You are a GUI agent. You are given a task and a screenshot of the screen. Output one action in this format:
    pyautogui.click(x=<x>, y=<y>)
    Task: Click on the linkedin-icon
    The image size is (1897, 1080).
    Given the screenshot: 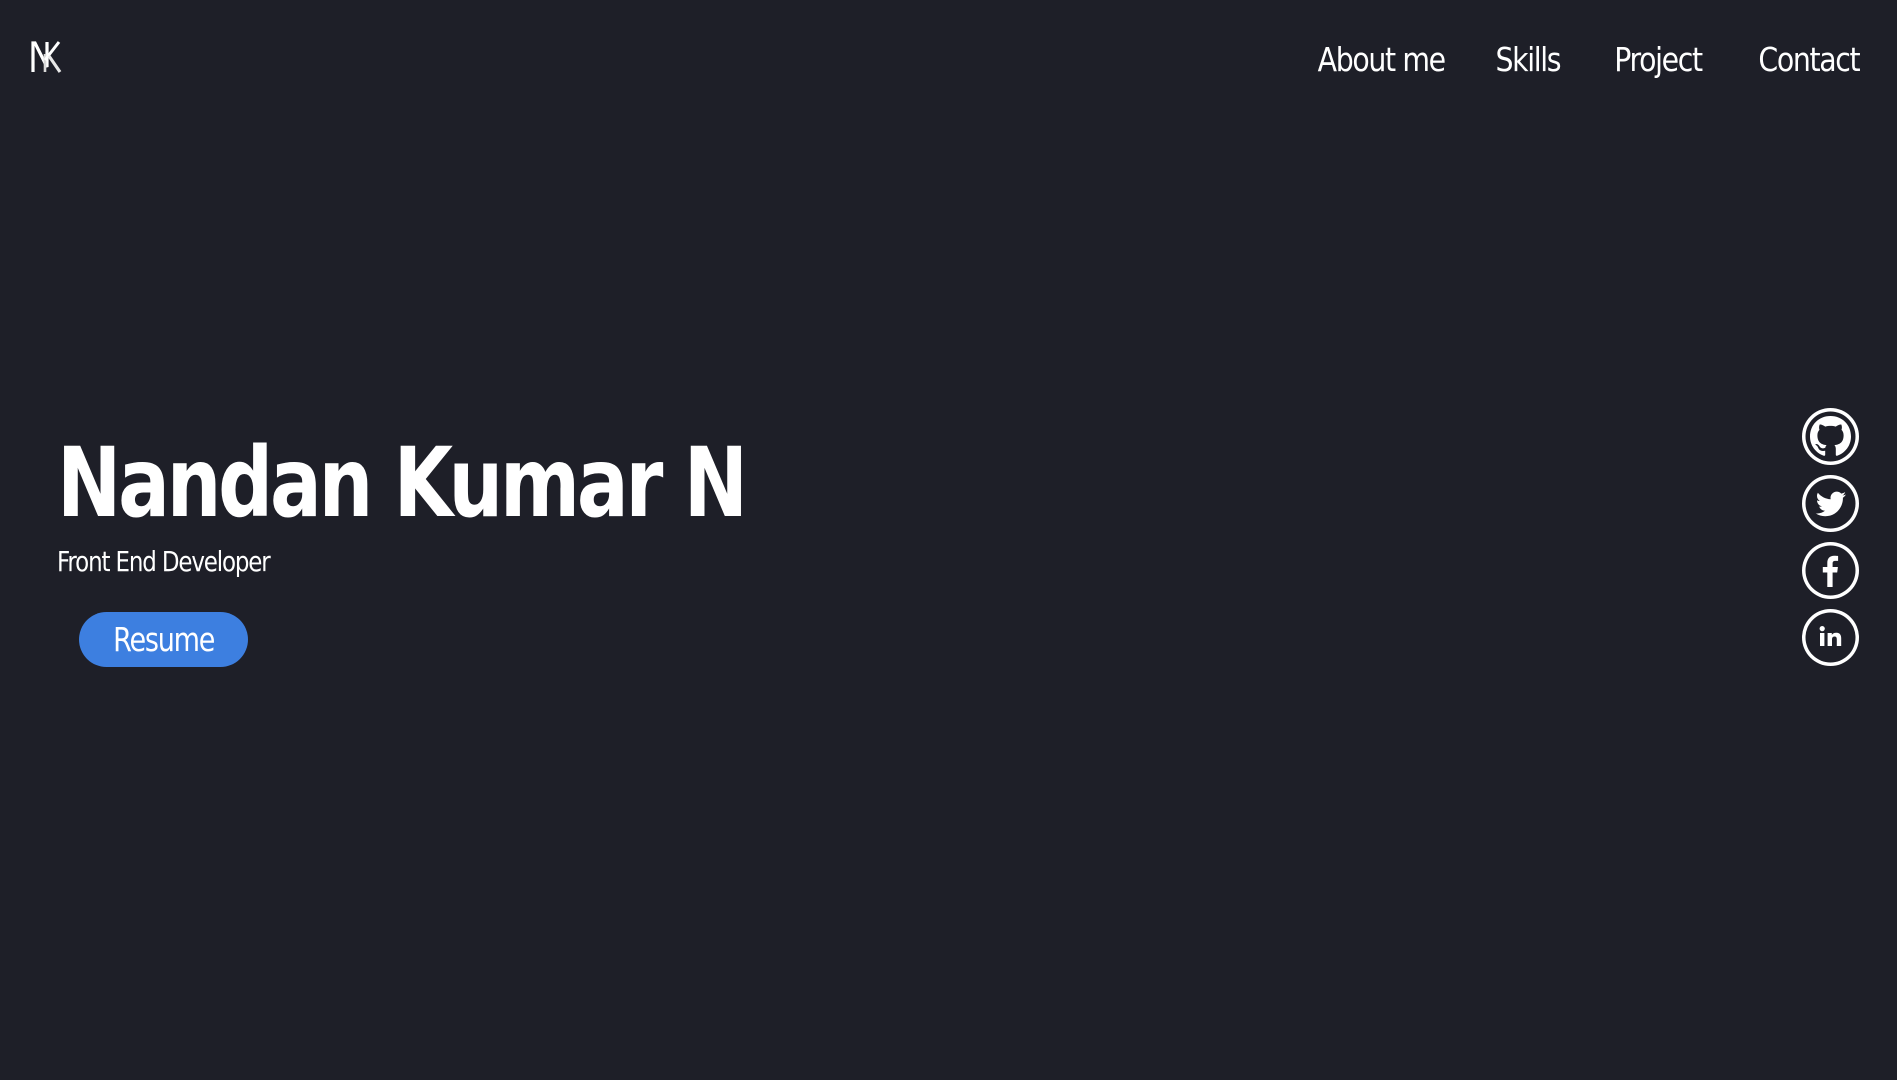 What is the action you would take?
    pyautogui.click(x=1830, y=637)
    